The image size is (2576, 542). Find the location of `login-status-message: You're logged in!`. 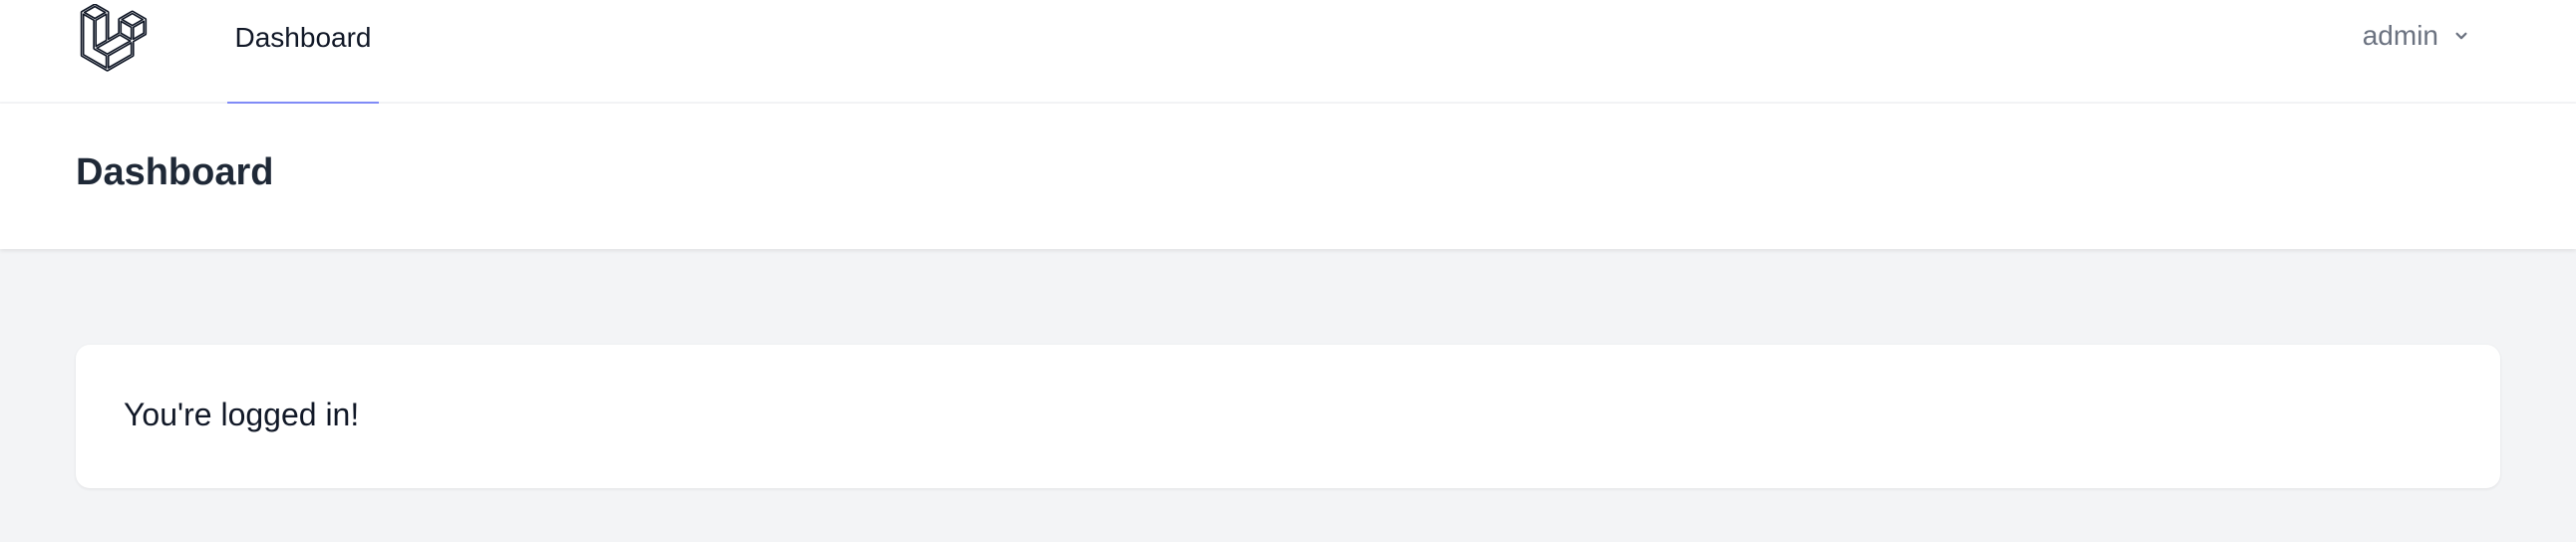

login-status-message: You're logged in! is located at coordinates (242, 414).